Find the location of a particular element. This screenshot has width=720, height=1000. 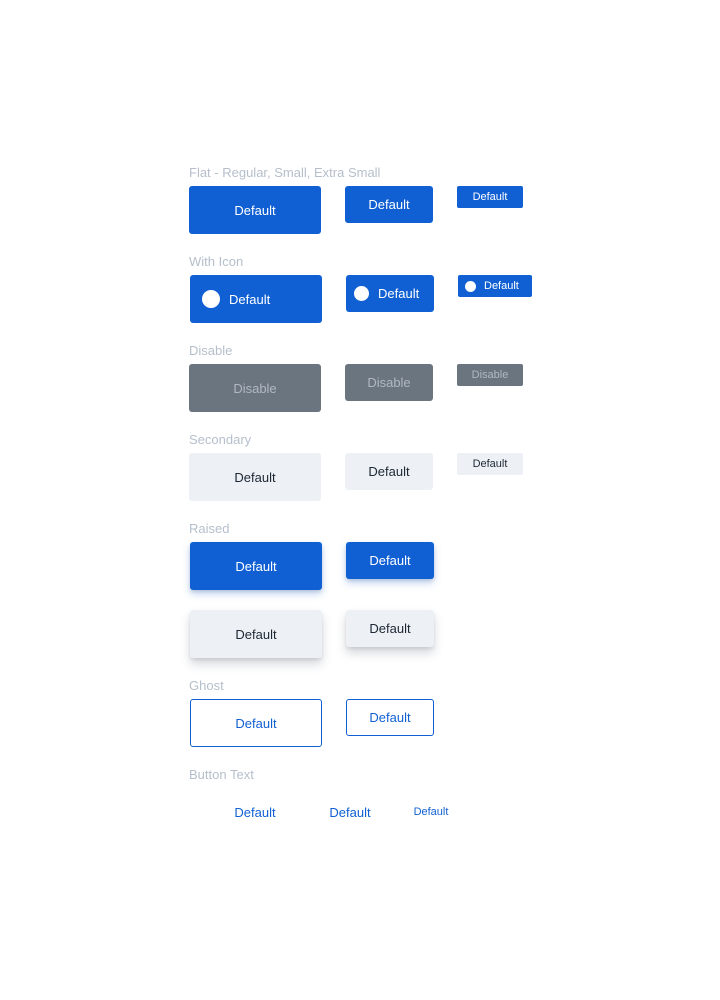

text-small-button: Default is located at coordinates (350, 812).